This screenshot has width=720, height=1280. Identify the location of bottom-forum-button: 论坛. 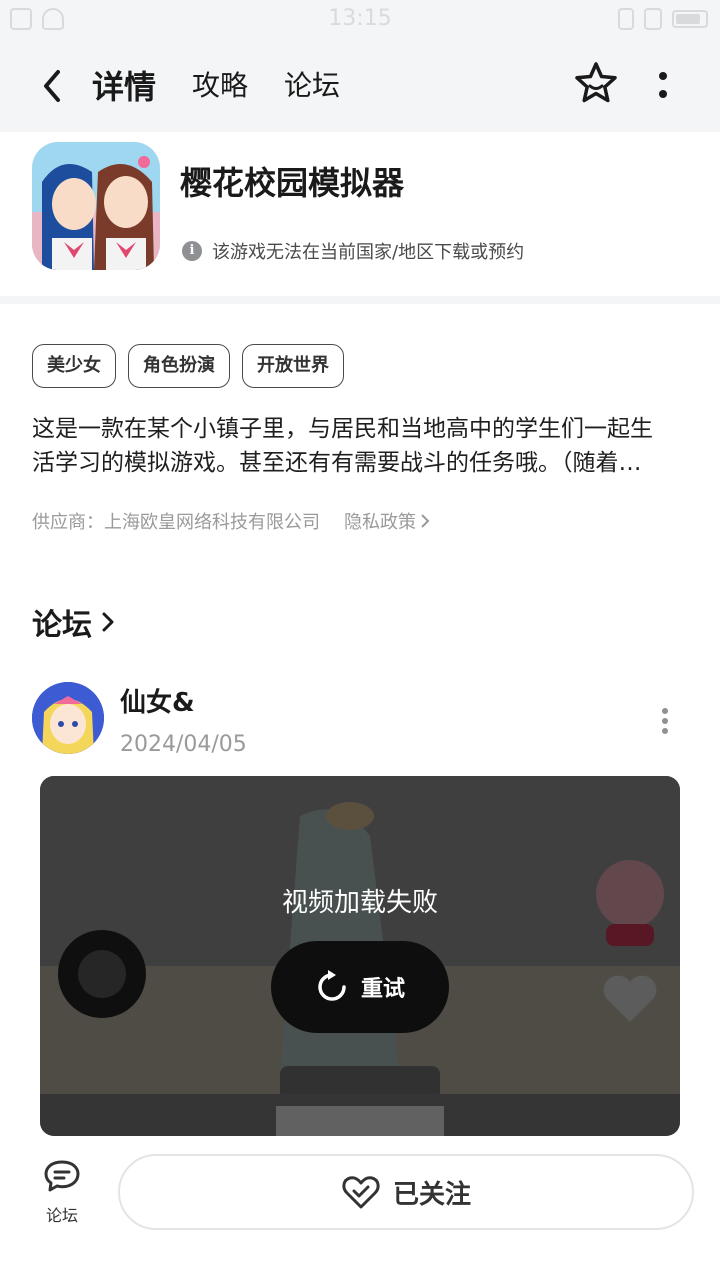
(62, 1192).